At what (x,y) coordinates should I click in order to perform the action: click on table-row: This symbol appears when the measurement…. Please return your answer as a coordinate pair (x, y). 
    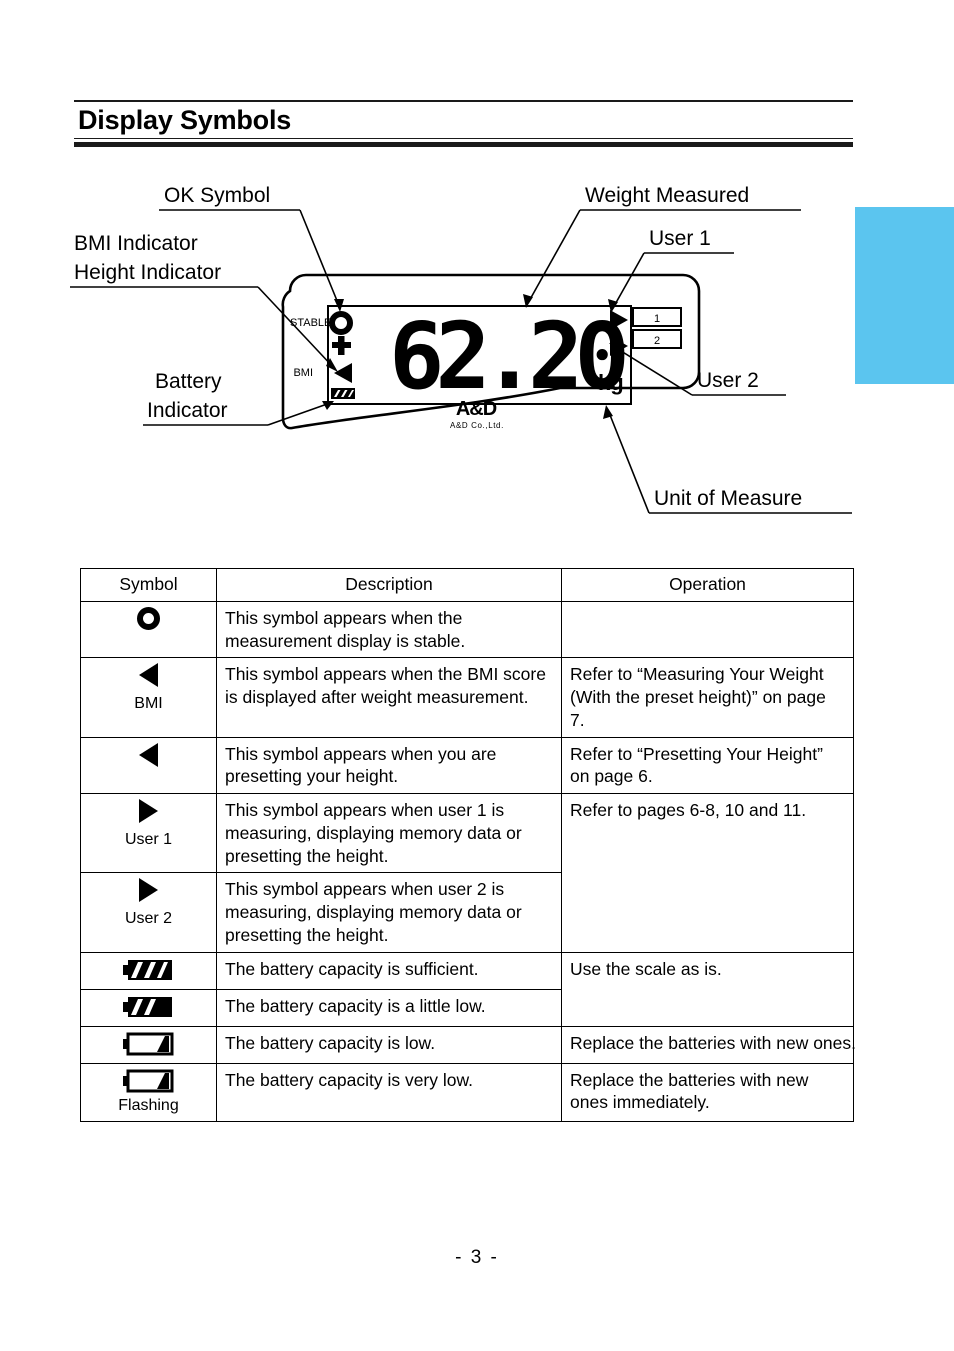
    Looking at the image, I should click on (467, 629).